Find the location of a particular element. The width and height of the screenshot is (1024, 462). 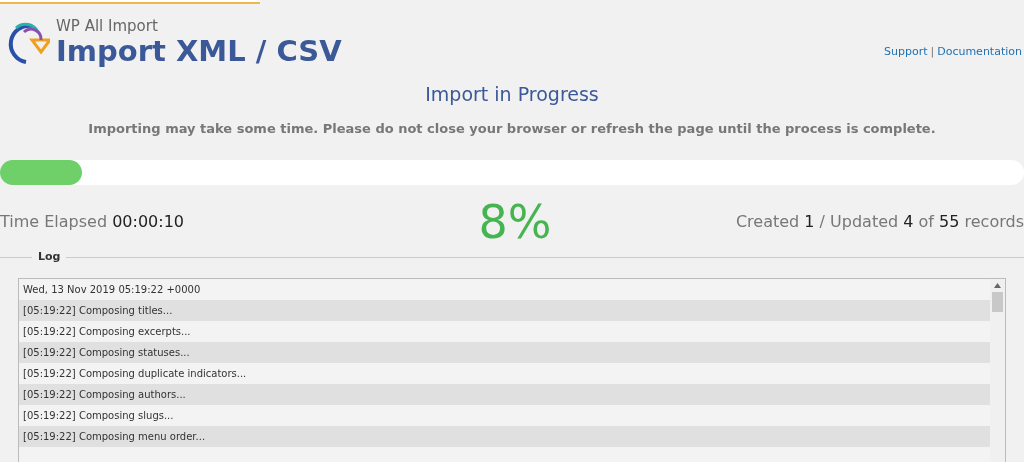

page-title: Import XML / CSV is located at coordinates (199, 51).